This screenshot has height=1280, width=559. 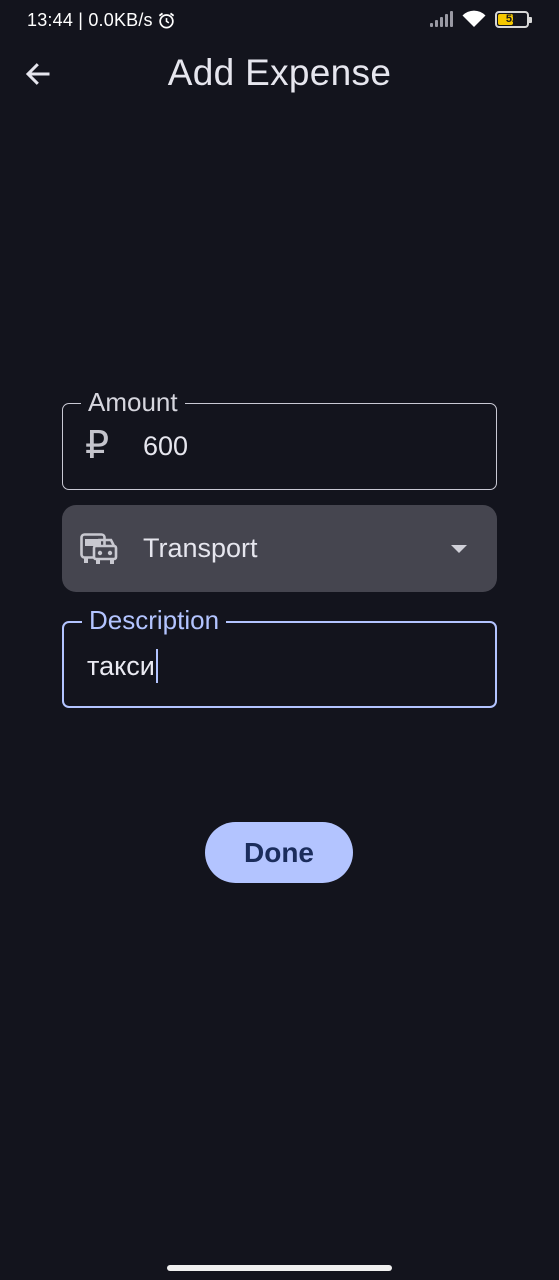 I want to click on battery-level: 52, so click(x=512, y=18).